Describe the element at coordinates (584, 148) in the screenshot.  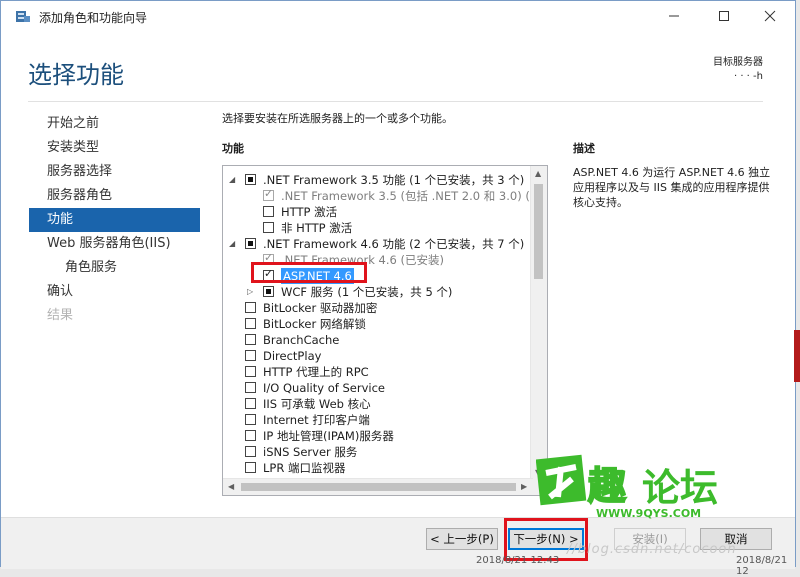
I see `description-header: 描述` at that location.